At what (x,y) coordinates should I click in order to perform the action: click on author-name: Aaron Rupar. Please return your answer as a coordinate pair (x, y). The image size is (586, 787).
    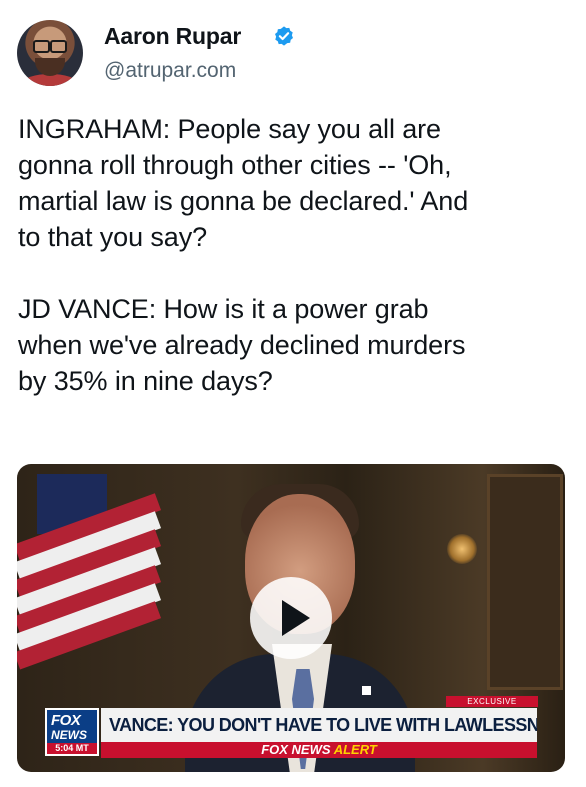
    Looking at the image, I should click on (172, 36).